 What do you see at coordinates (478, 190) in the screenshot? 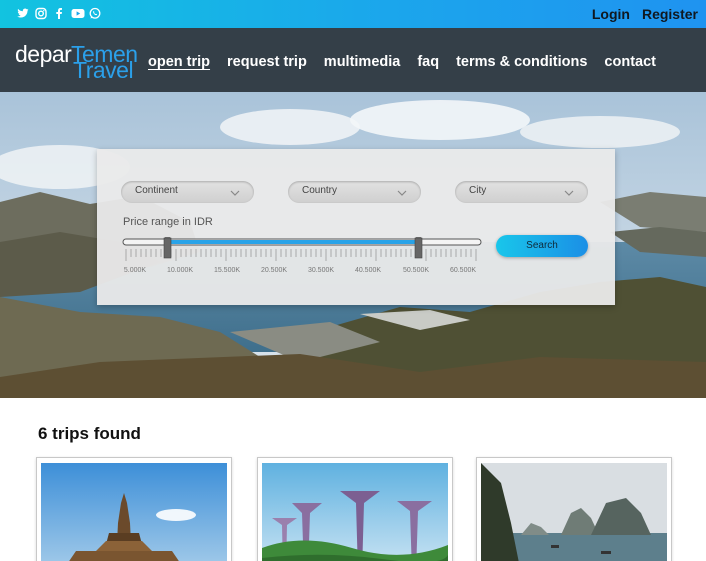
I see `city-select-label: City` at bounding box center [478, 190].